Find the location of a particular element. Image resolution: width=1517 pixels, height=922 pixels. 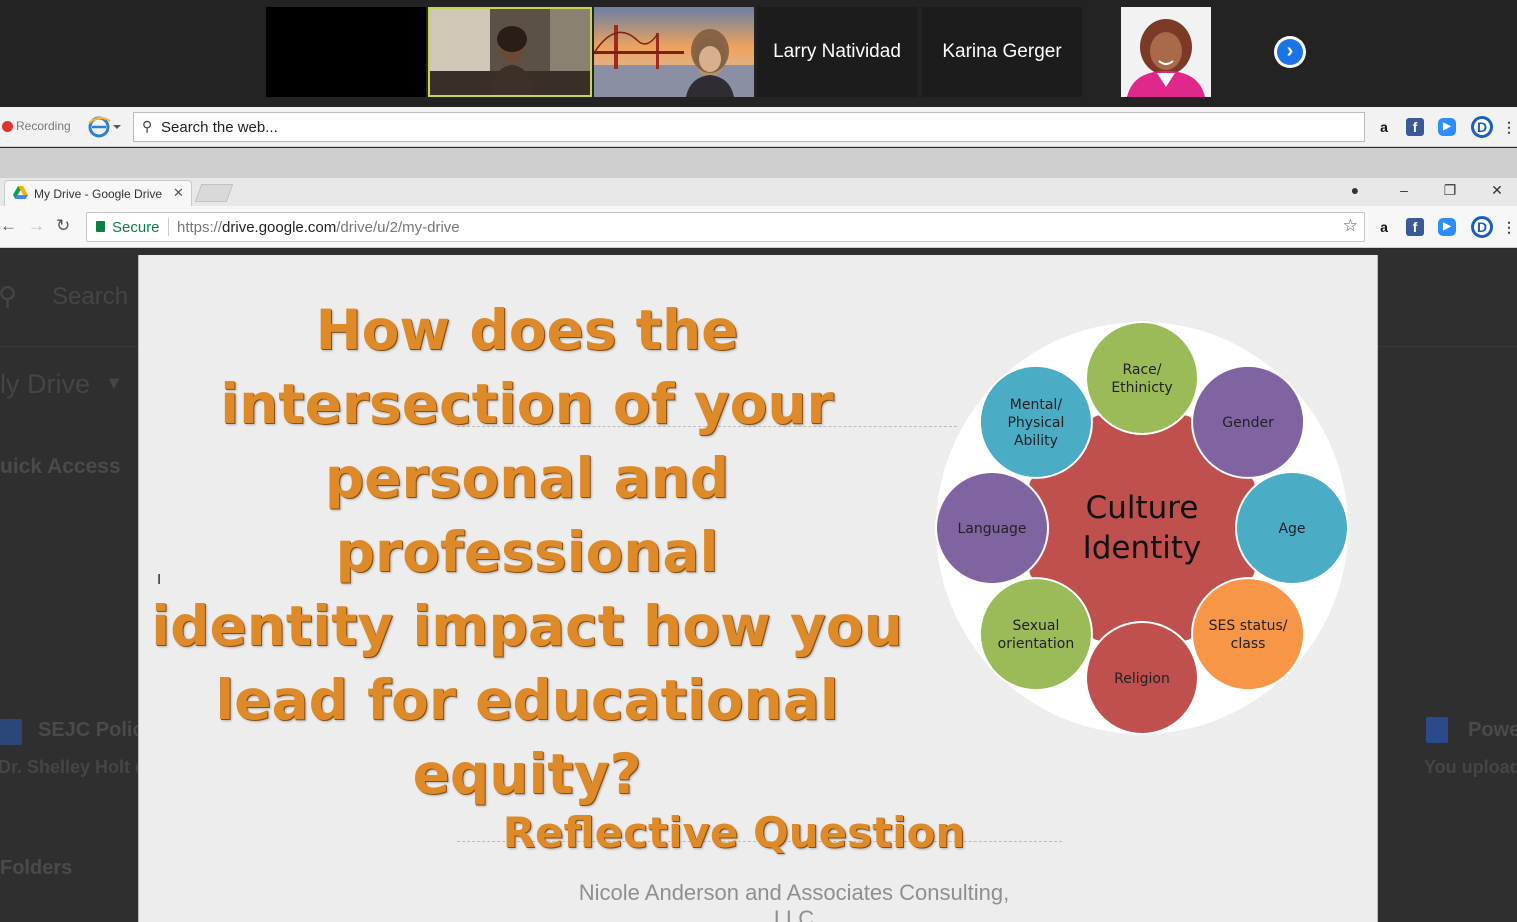

restore-button: ❐ is located at coordinates (1450, 190).